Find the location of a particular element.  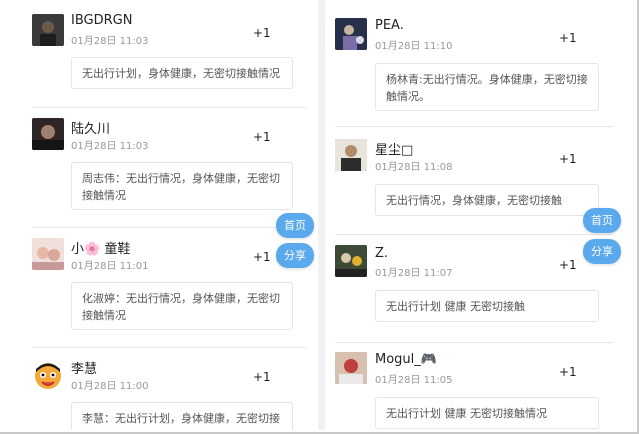

post-time: 01月28日 11:00 is located at coordinates (110, 386).